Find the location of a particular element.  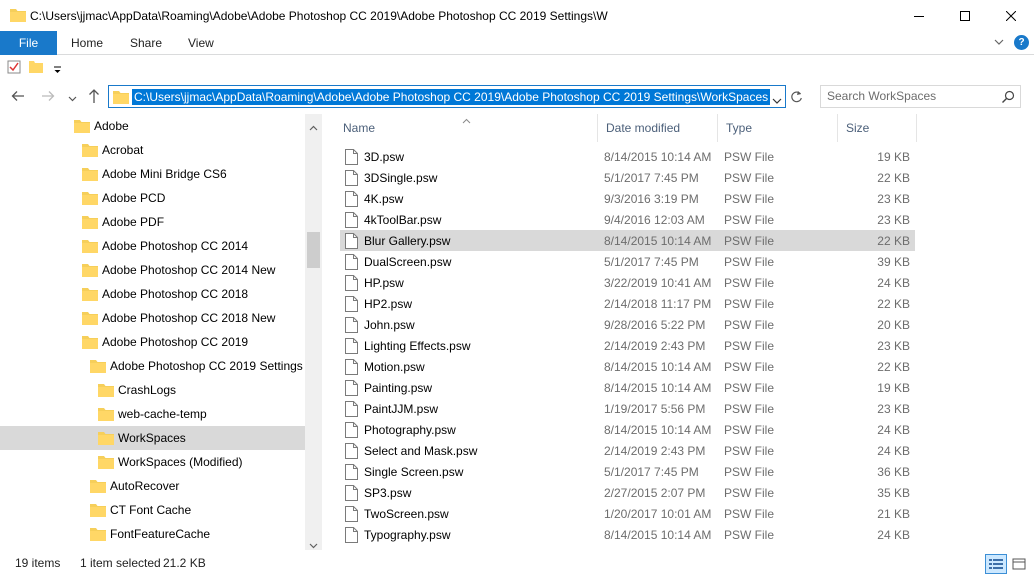

tree-item: Adobe Photoshop CC 2018 New is located at coordinates (152, 318).